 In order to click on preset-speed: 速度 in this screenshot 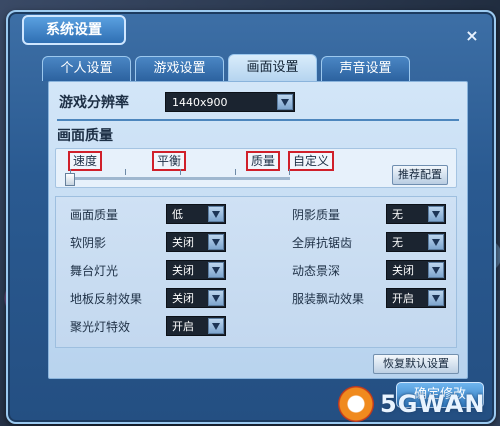, I will do `click(85, 161)`.